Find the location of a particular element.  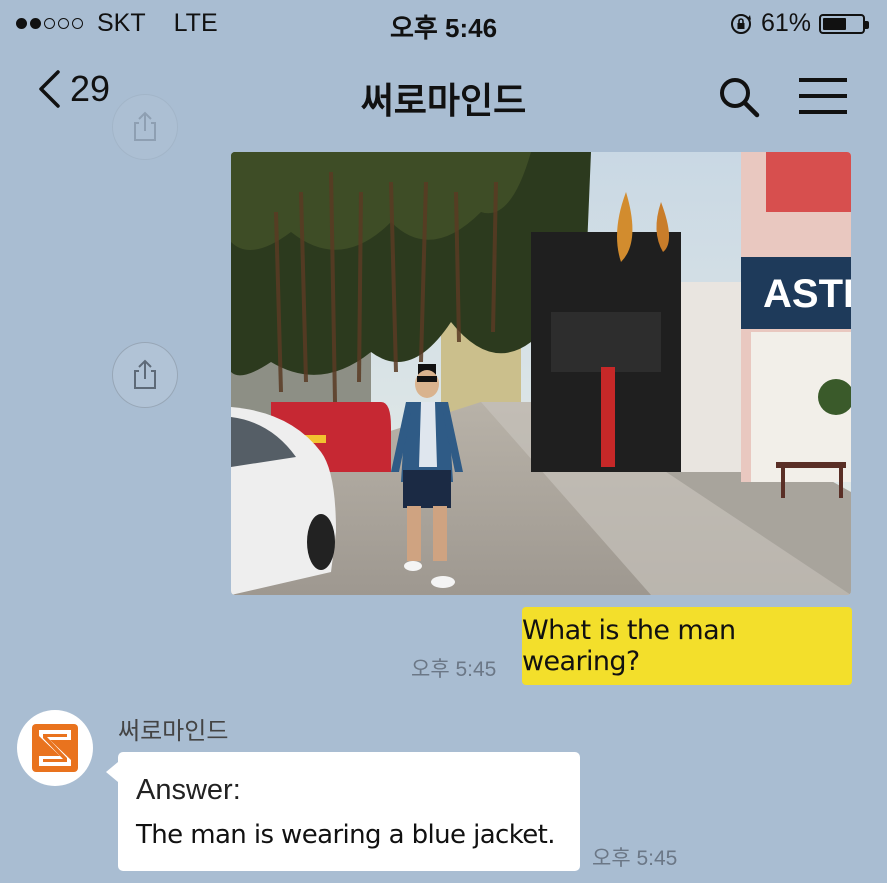

storefront-sign-text: ASTER is located at coordinates (807, 294).